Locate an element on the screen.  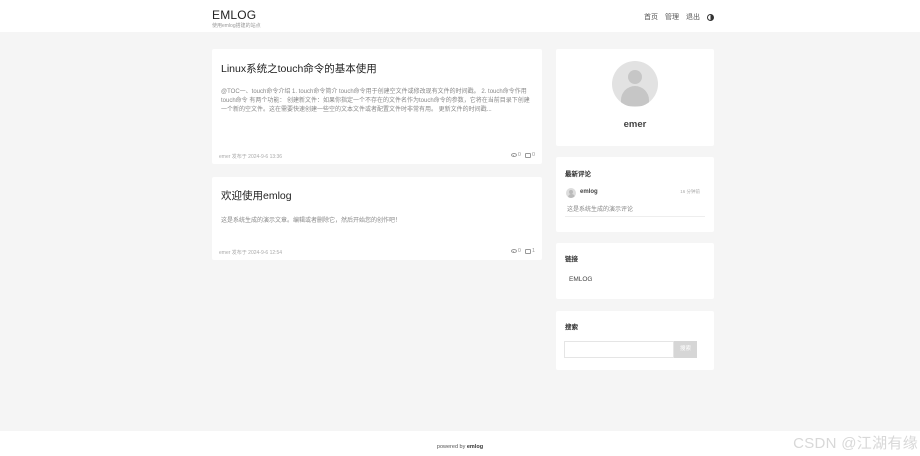
comment-count-value: 1 is located at coordinates (533, 251).